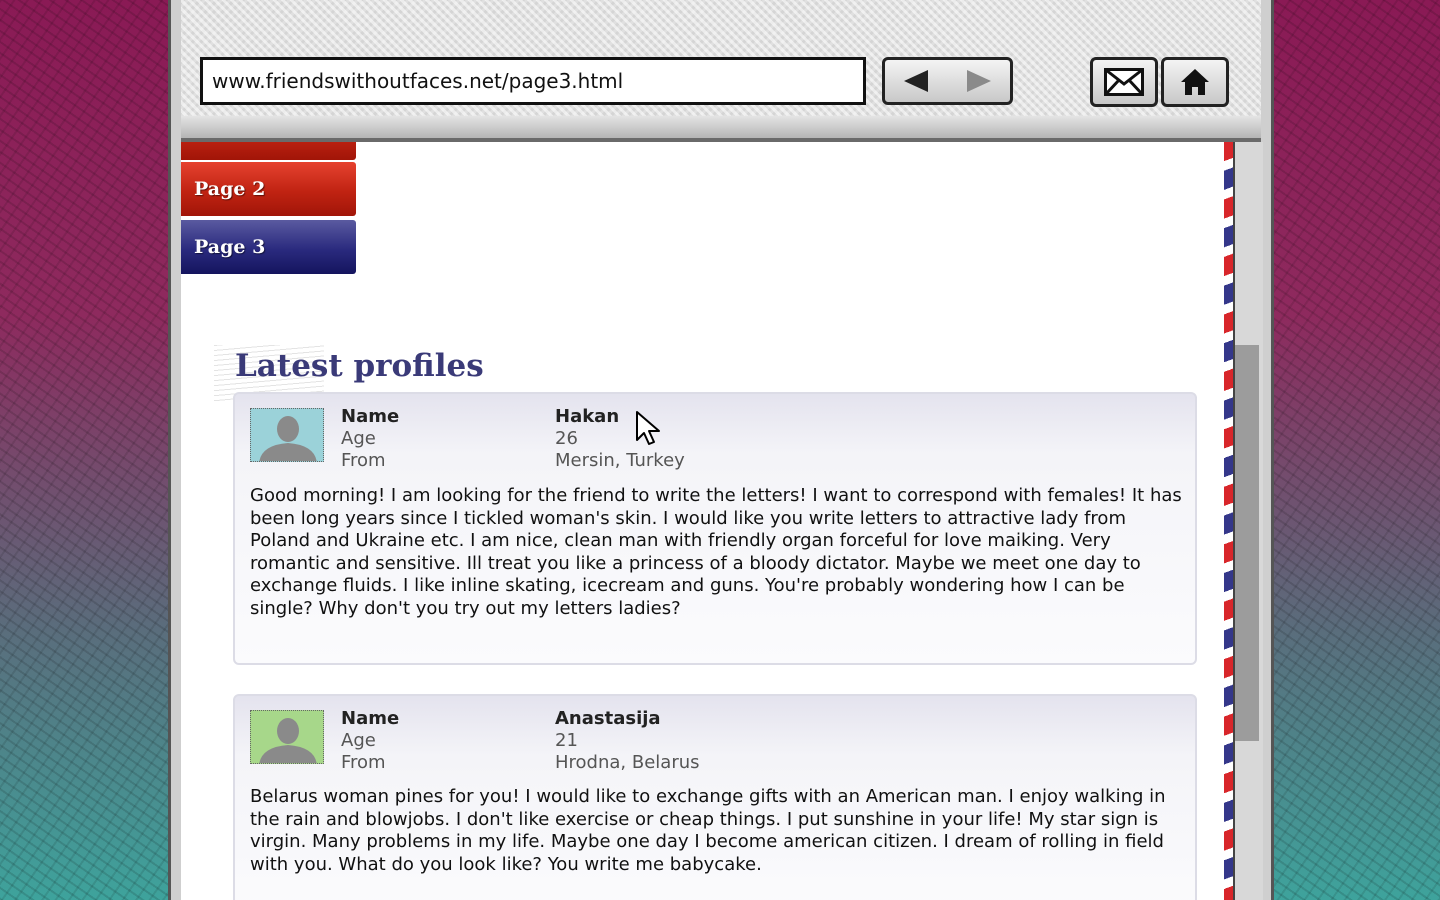  What do you see at coordinates (620, 460) in the screenshot?
I see `profile-from: Mersin, Turkey` at bounding box center [620, 460].